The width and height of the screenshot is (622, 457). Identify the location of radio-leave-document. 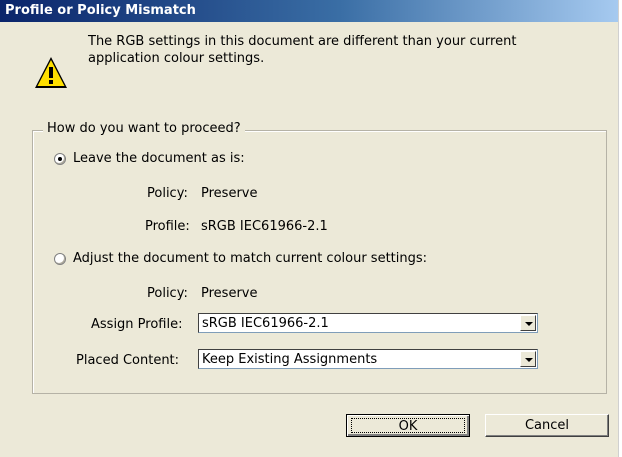
(60, 159).